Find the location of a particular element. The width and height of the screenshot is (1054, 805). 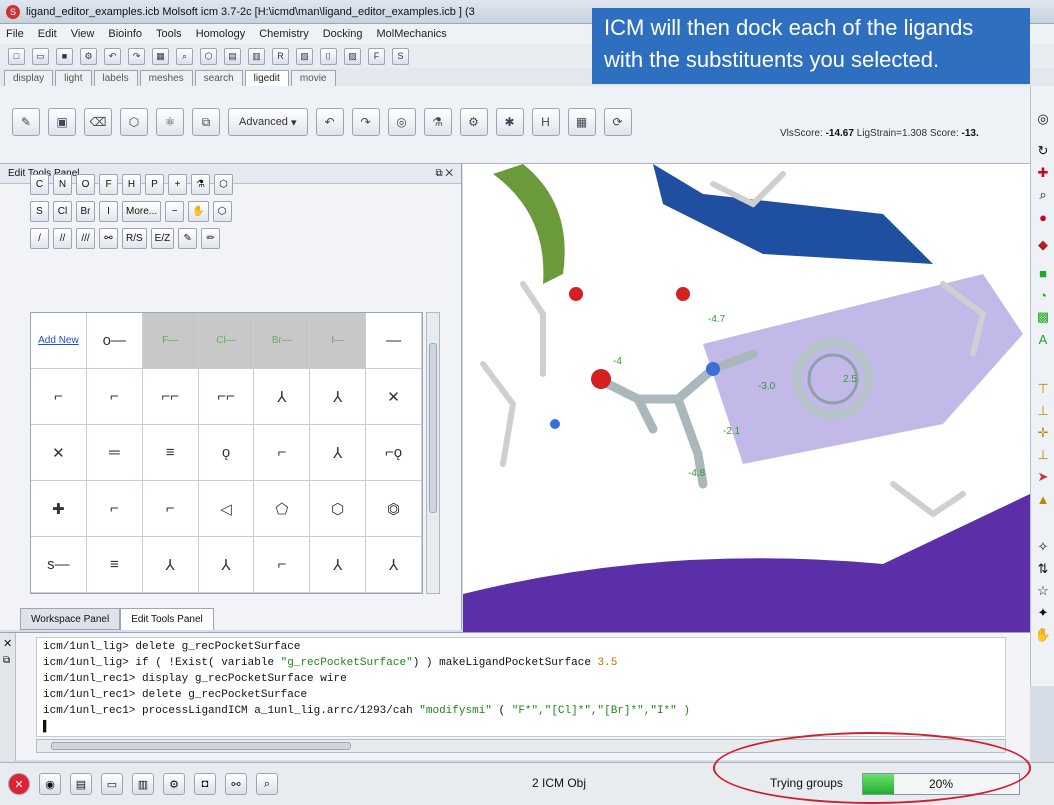

fragment-cell: ⬡ is located at coordinates (338, 509).